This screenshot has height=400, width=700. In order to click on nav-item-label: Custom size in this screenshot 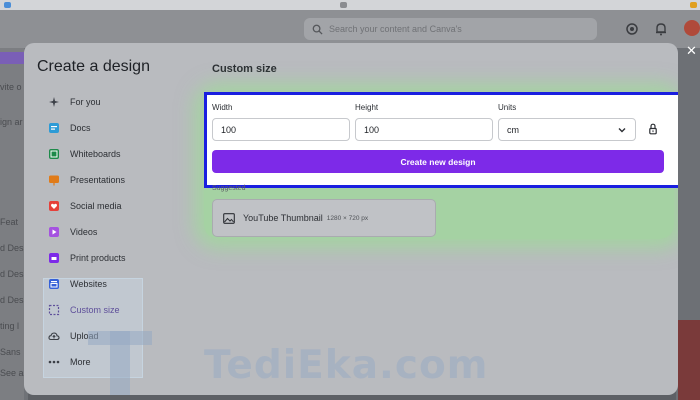, I will do `click(95, 310)`.